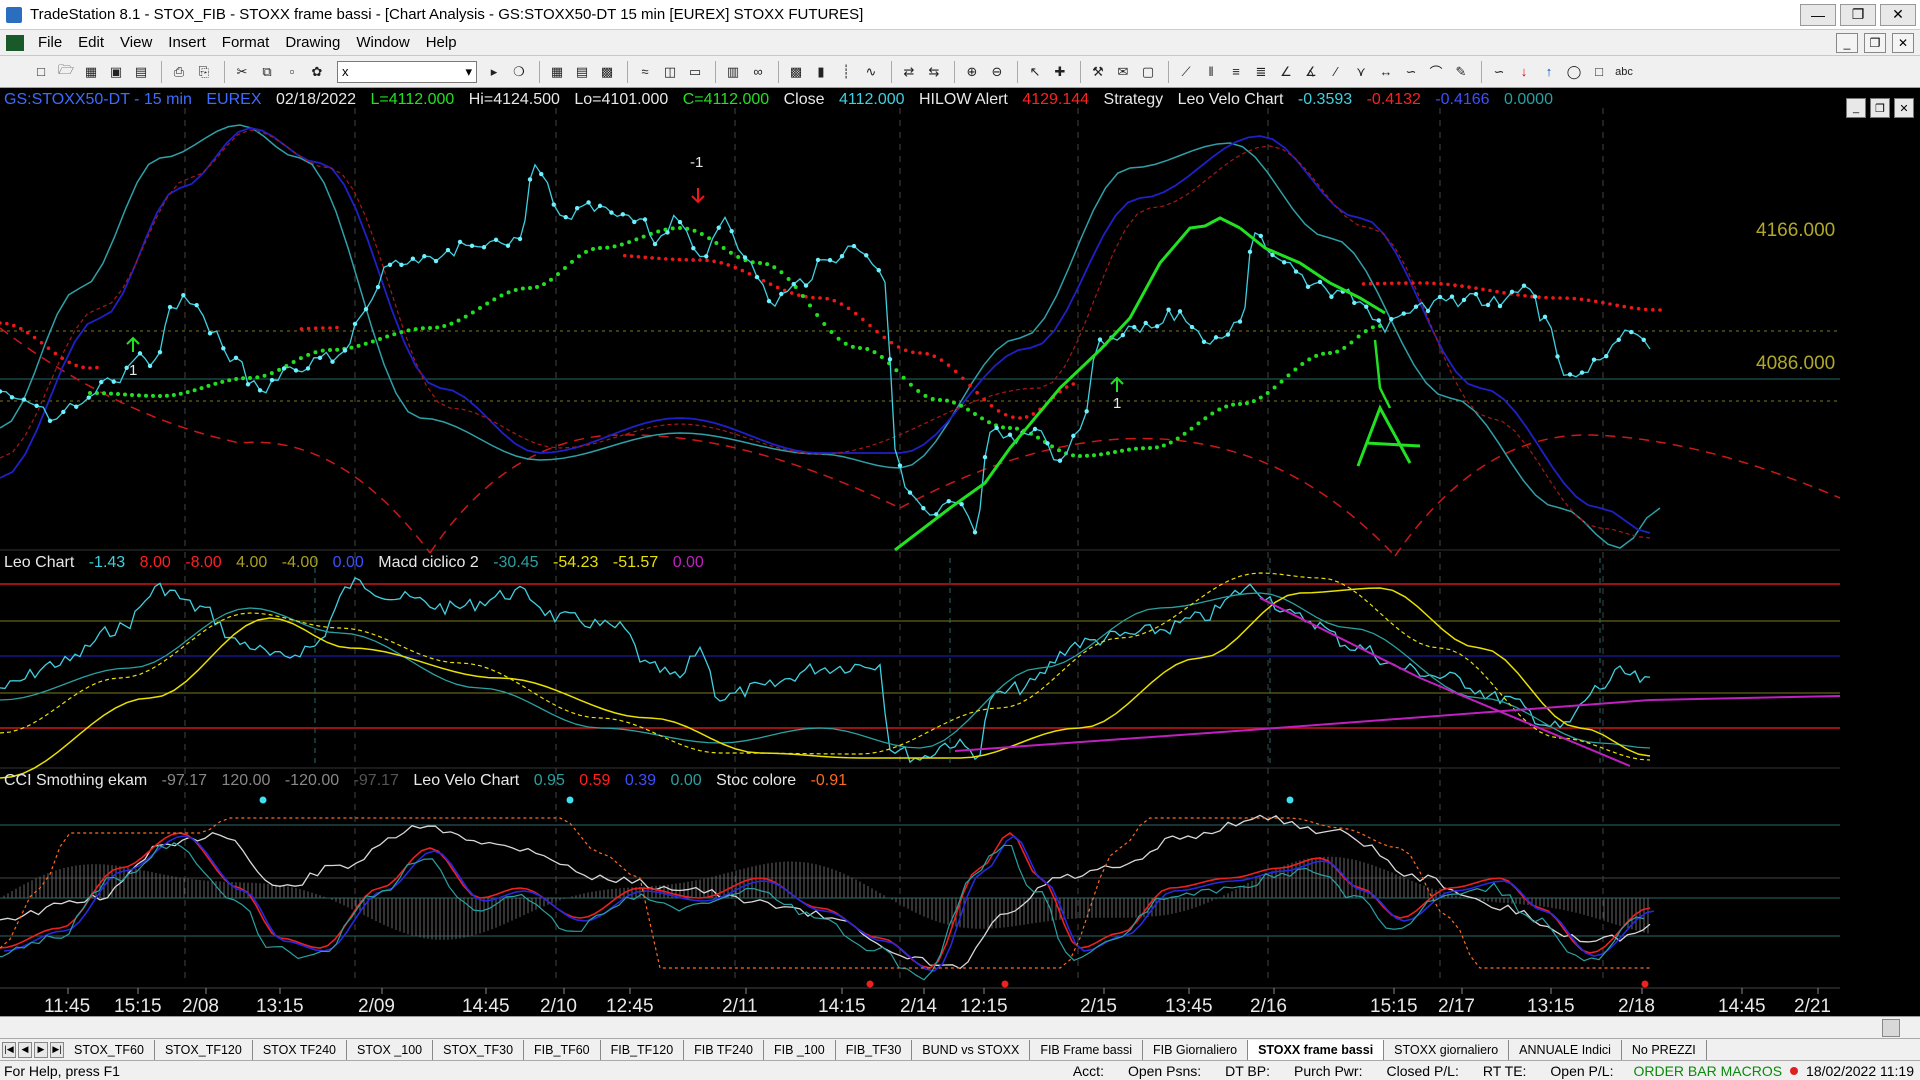 This screenshot has height=1080, width=1920. Describe the element at coordinates (1875, 42) in the screenshot. I see `mdi-restore-button: ❐` at that location.